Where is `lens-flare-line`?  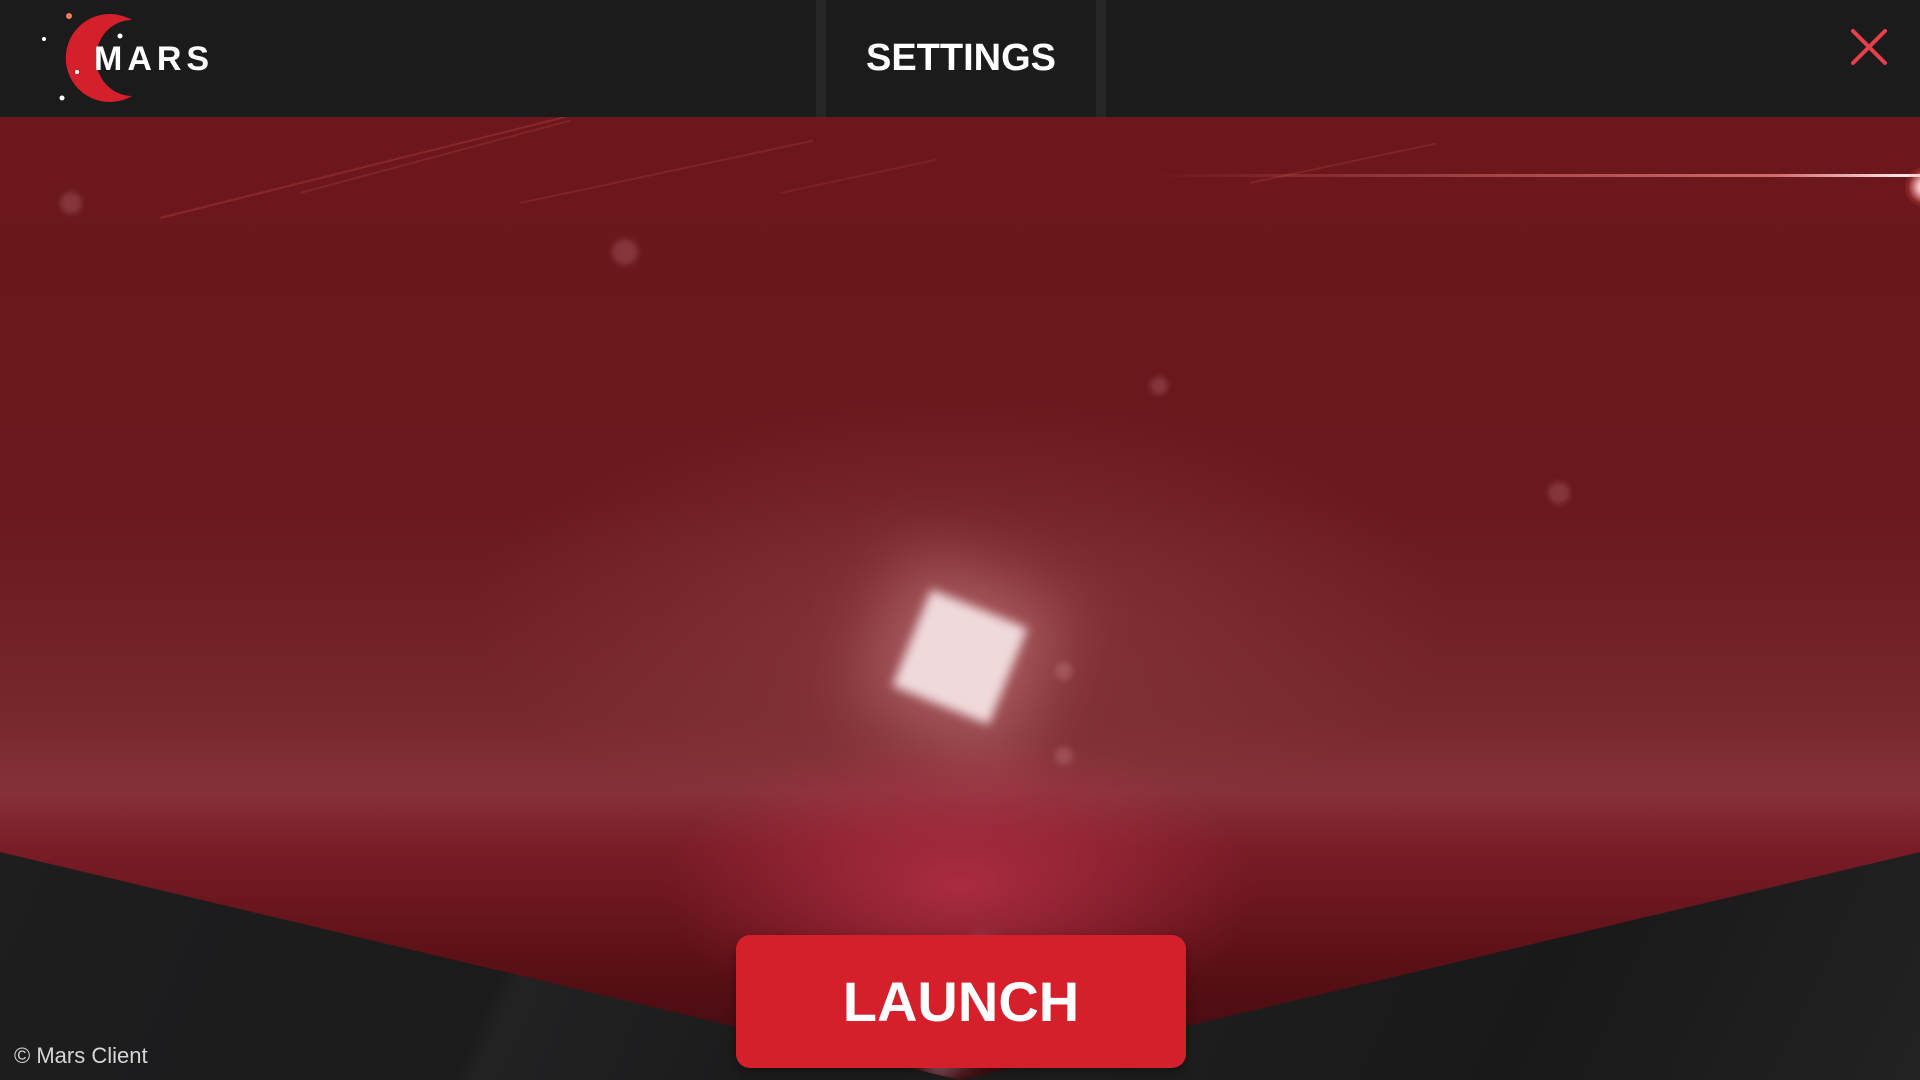 lens-flare-line is located at coordinates (1535, 175).